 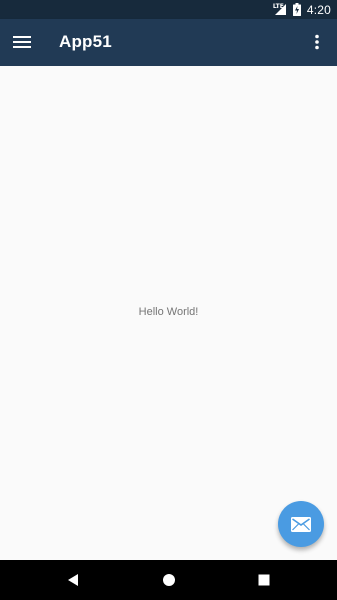 I want to click on hamburger-menu-icon, so click(x=22, y=42).